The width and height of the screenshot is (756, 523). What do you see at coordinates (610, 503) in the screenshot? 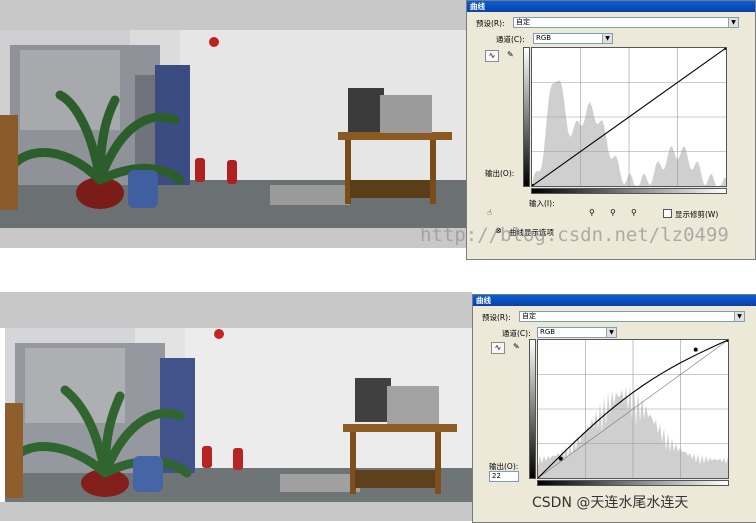
I see `watermark-csdn: CSDN @天连水尾水连天` at bounding box center [610, 503].